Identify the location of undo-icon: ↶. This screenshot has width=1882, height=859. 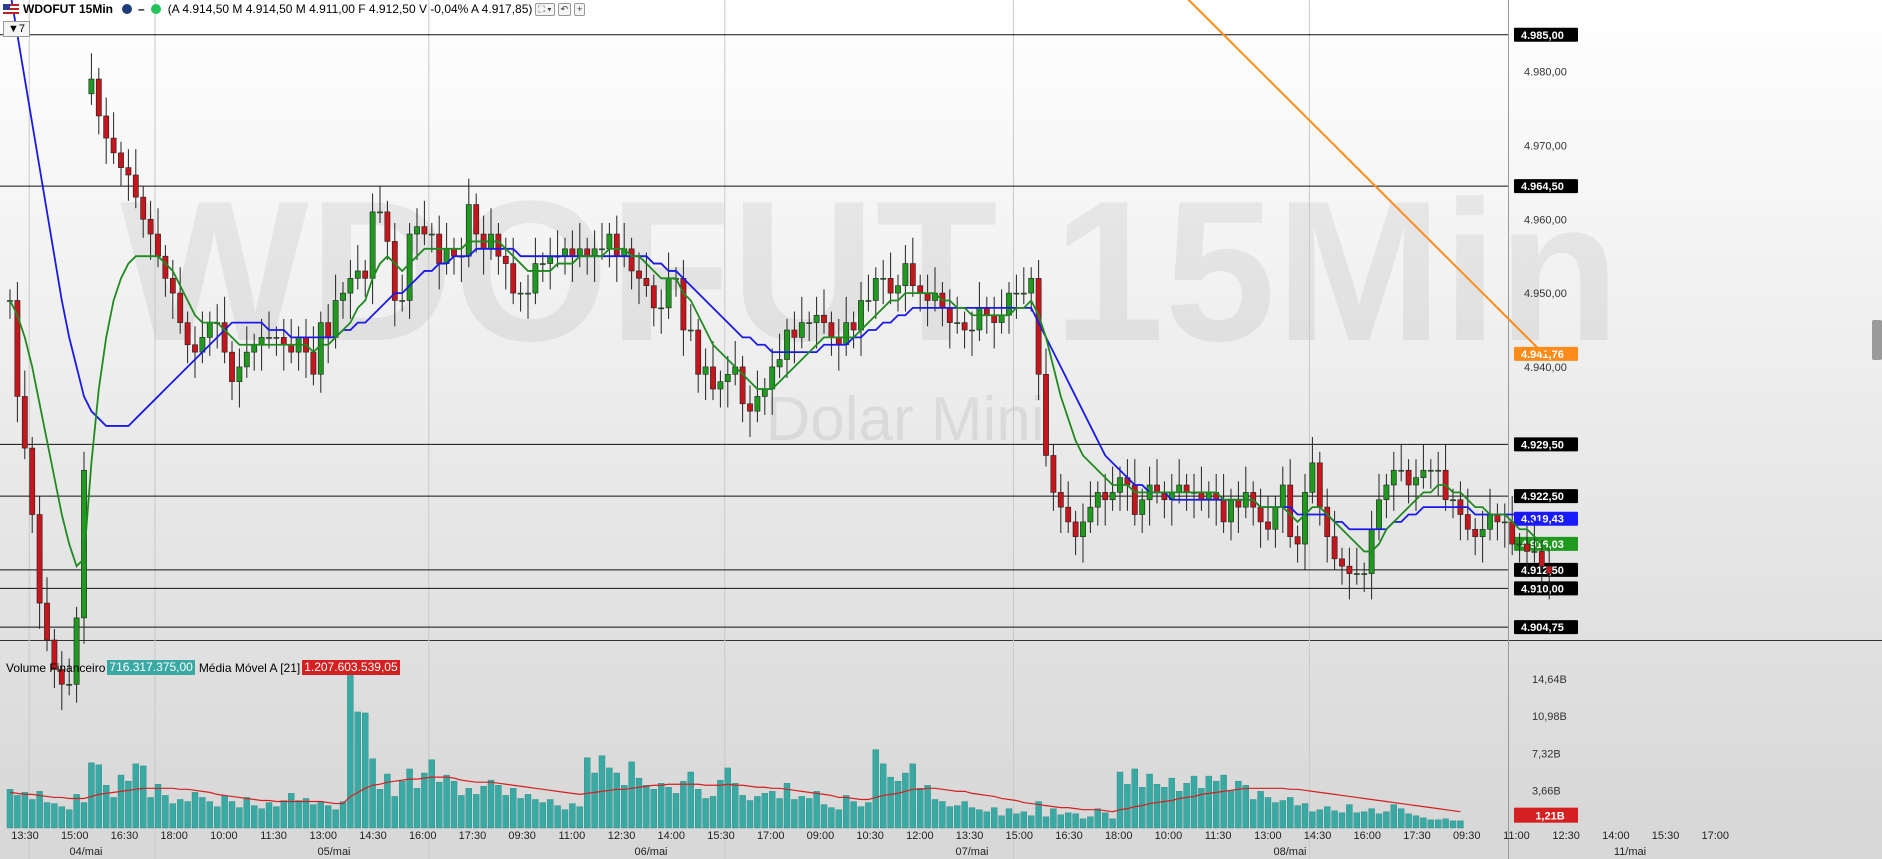
(564, 9).